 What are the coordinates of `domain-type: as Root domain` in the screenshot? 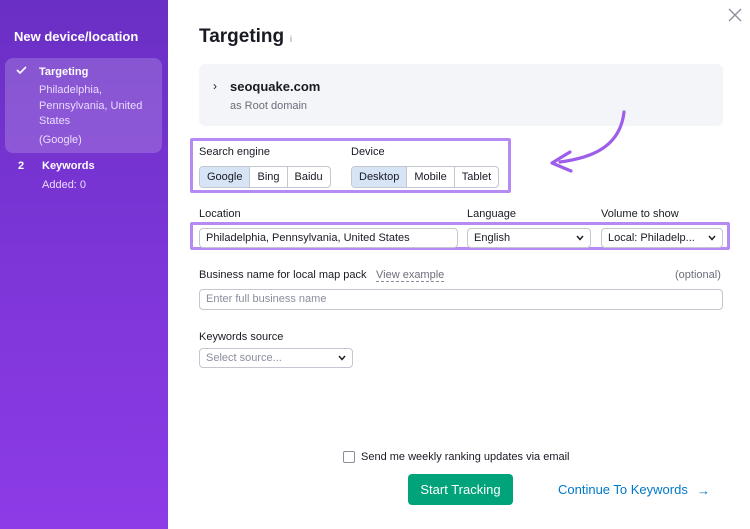 It's located at (269, 106).